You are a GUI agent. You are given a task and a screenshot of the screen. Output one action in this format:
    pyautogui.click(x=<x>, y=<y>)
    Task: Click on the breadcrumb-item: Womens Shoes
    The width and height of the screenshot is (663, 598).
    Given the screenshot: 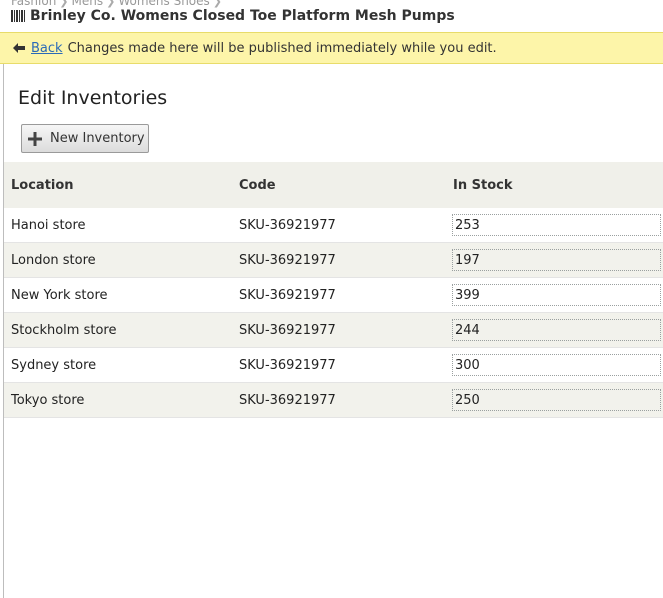 What is the action you would take?
    pyautogui.click(x=163, y=4)
    